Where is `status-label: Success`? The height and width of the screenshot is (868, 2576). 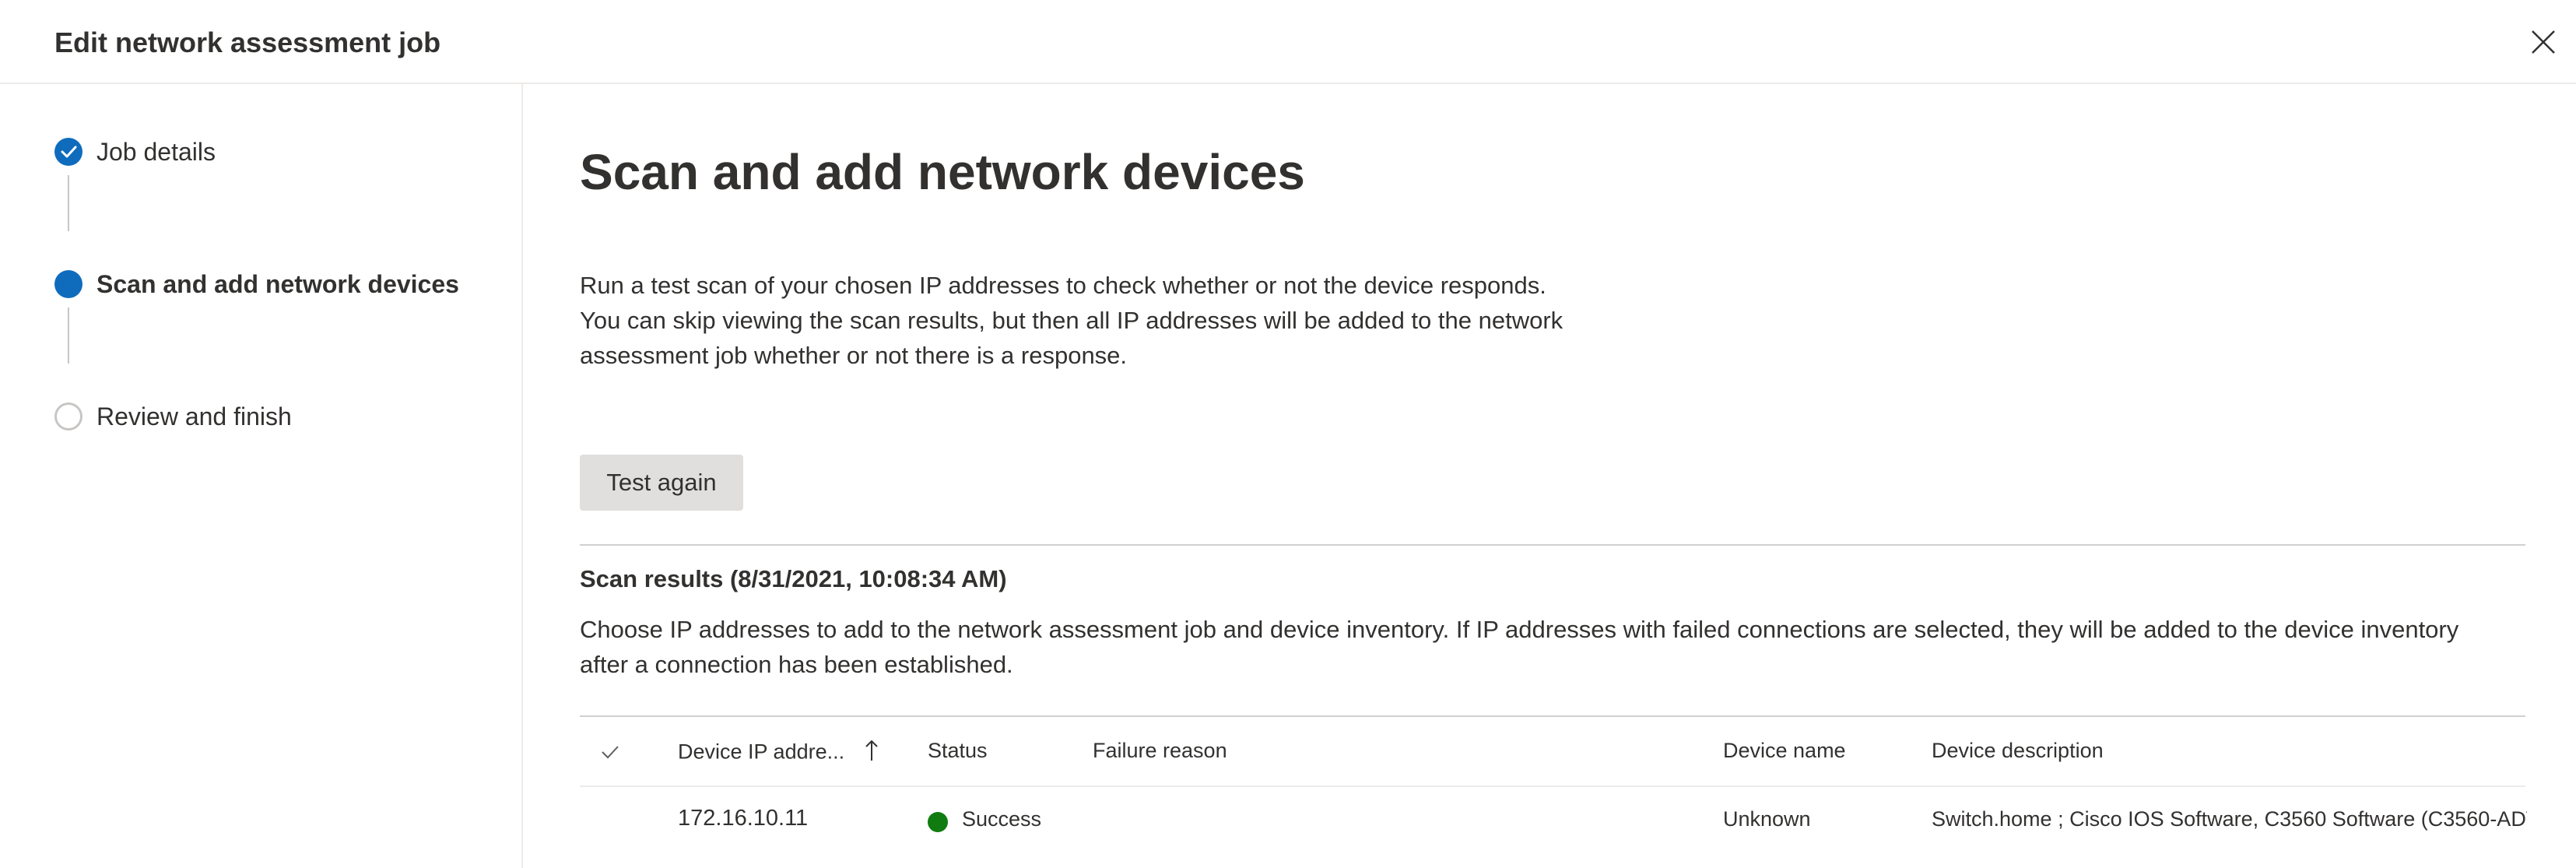 status-label: Success is located at coordinates (1002, 819).